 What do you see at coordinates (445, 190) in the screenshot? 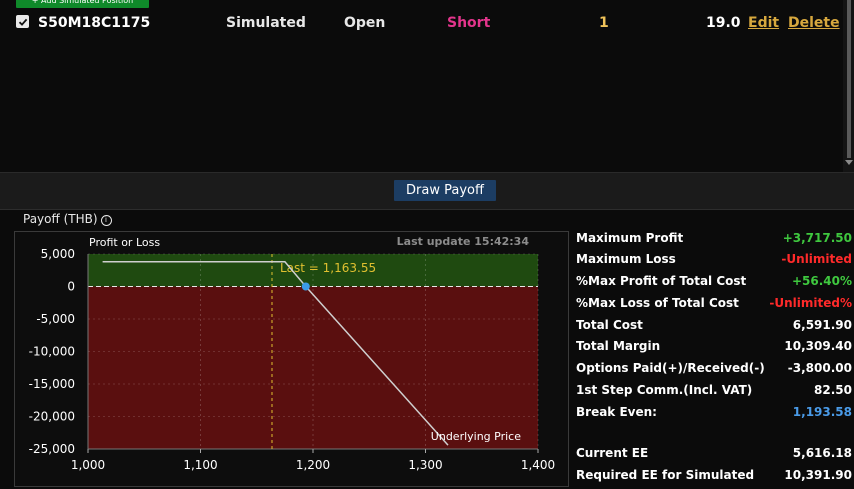
I see `draw-payoff-button: Draw Payoff` at bounding box center [445, 190].